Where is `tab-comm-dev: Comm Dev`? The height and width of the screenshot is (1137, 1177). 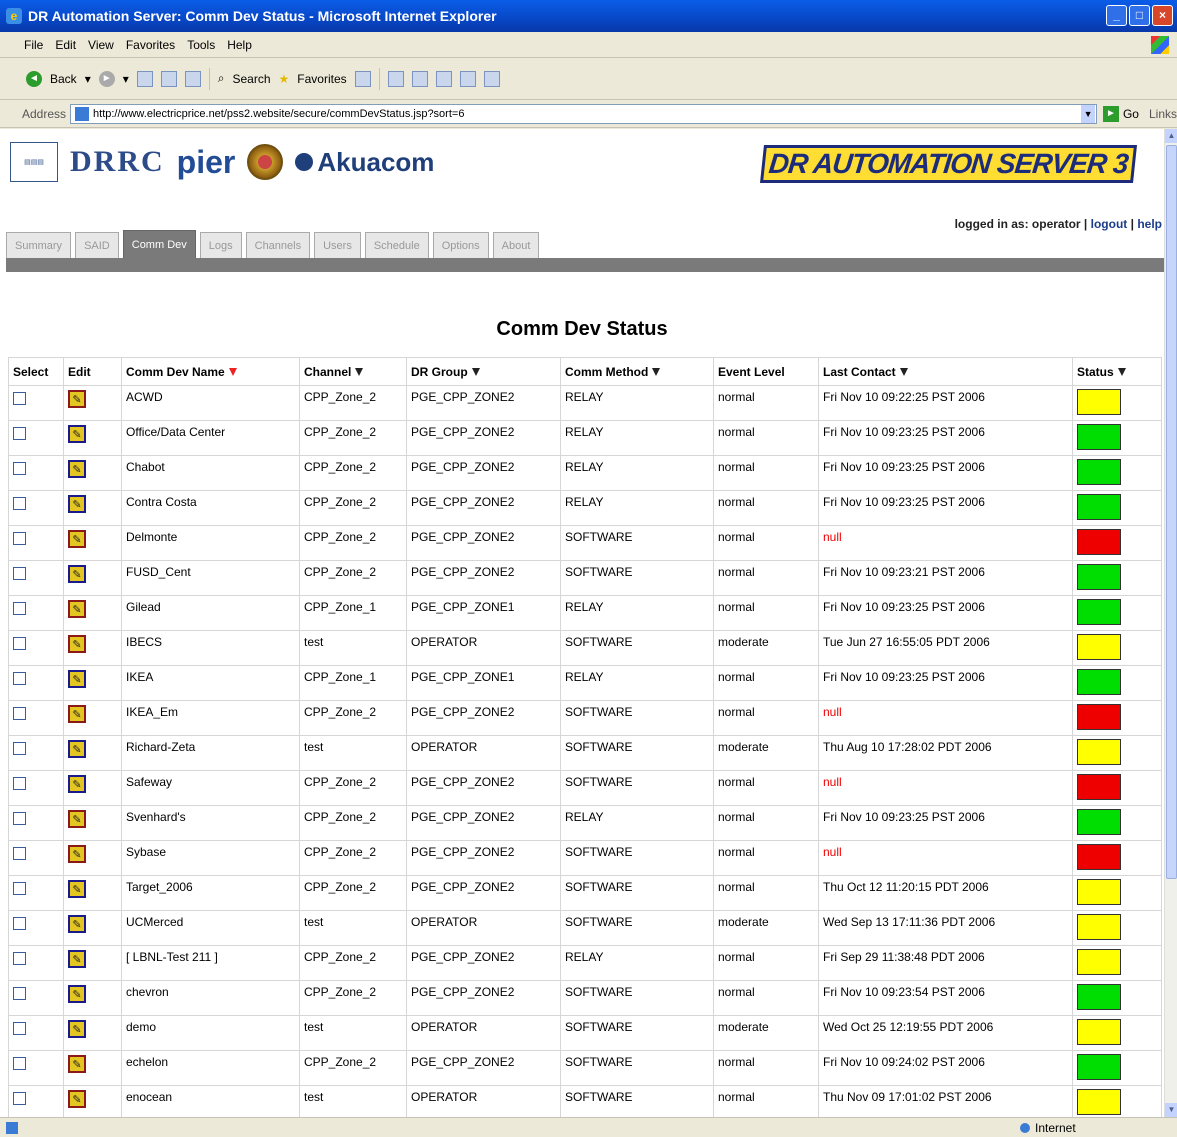
tab-comm-dev: Comm Dev is located at coordinates (159, 244).